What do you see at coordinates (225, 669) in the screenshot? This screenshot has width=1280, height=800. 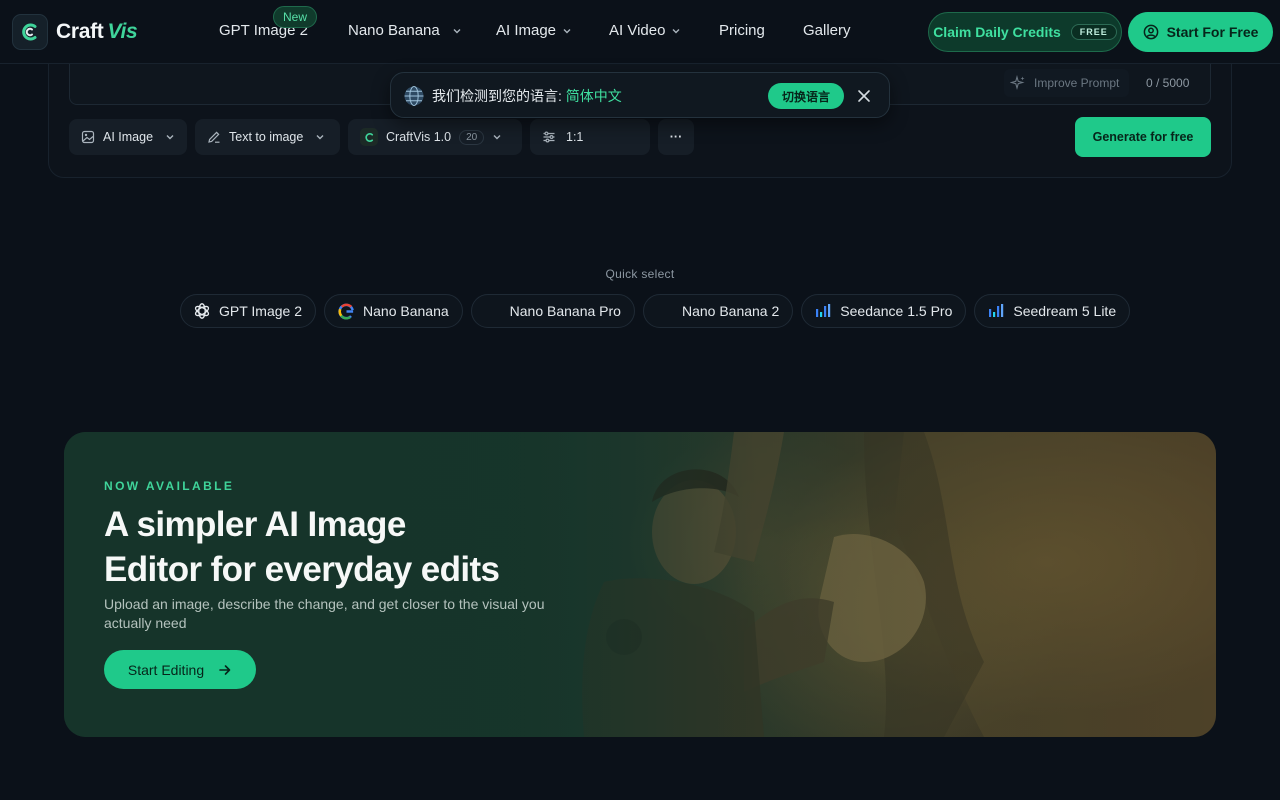 I see `arrow-right-icon` at bounding box center [225, 669].